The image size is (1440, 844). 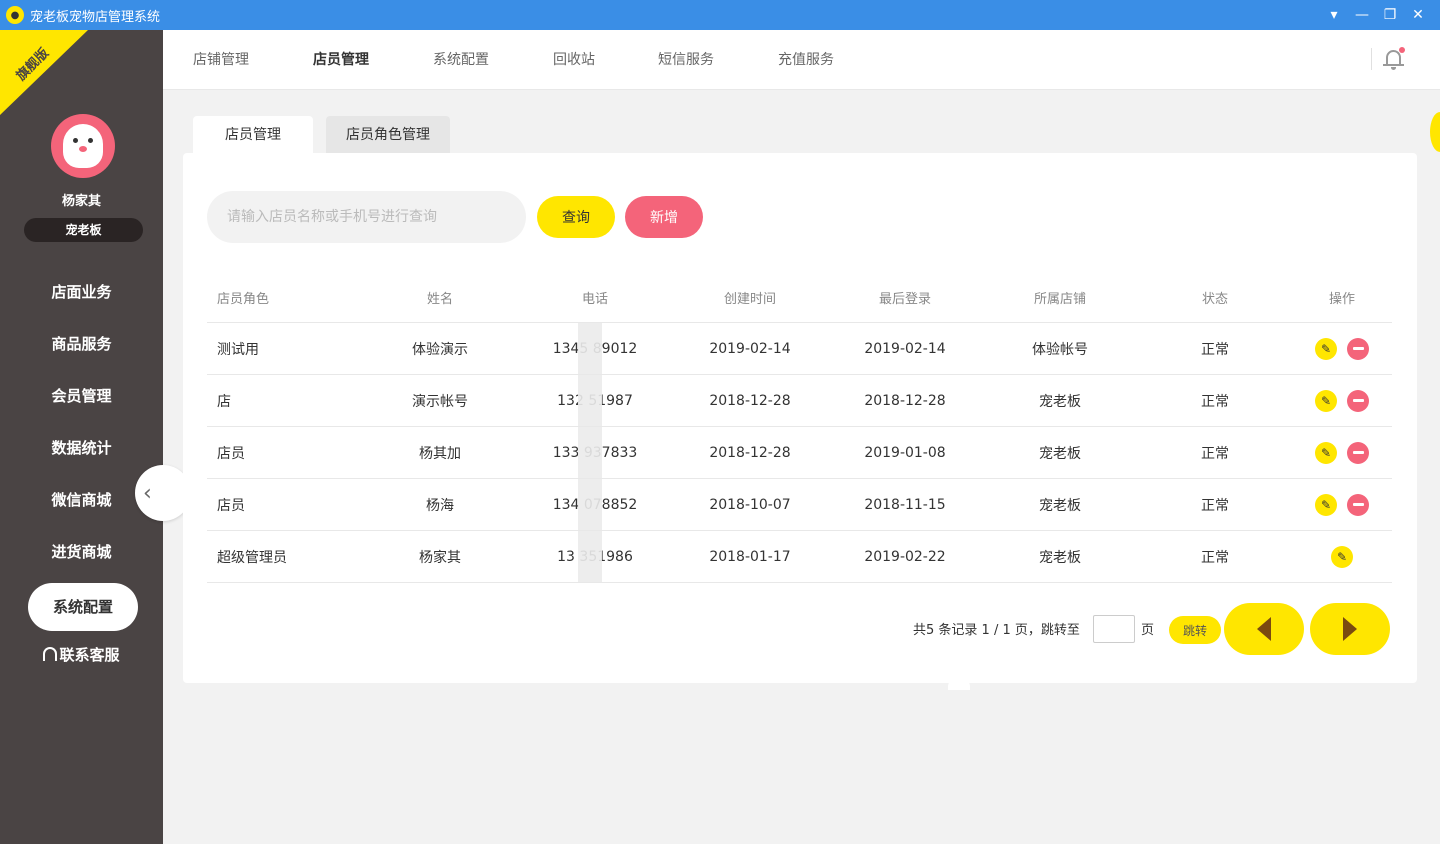 I want to click on tab-store-management: 店铺管理, so click(x=221, y=60).